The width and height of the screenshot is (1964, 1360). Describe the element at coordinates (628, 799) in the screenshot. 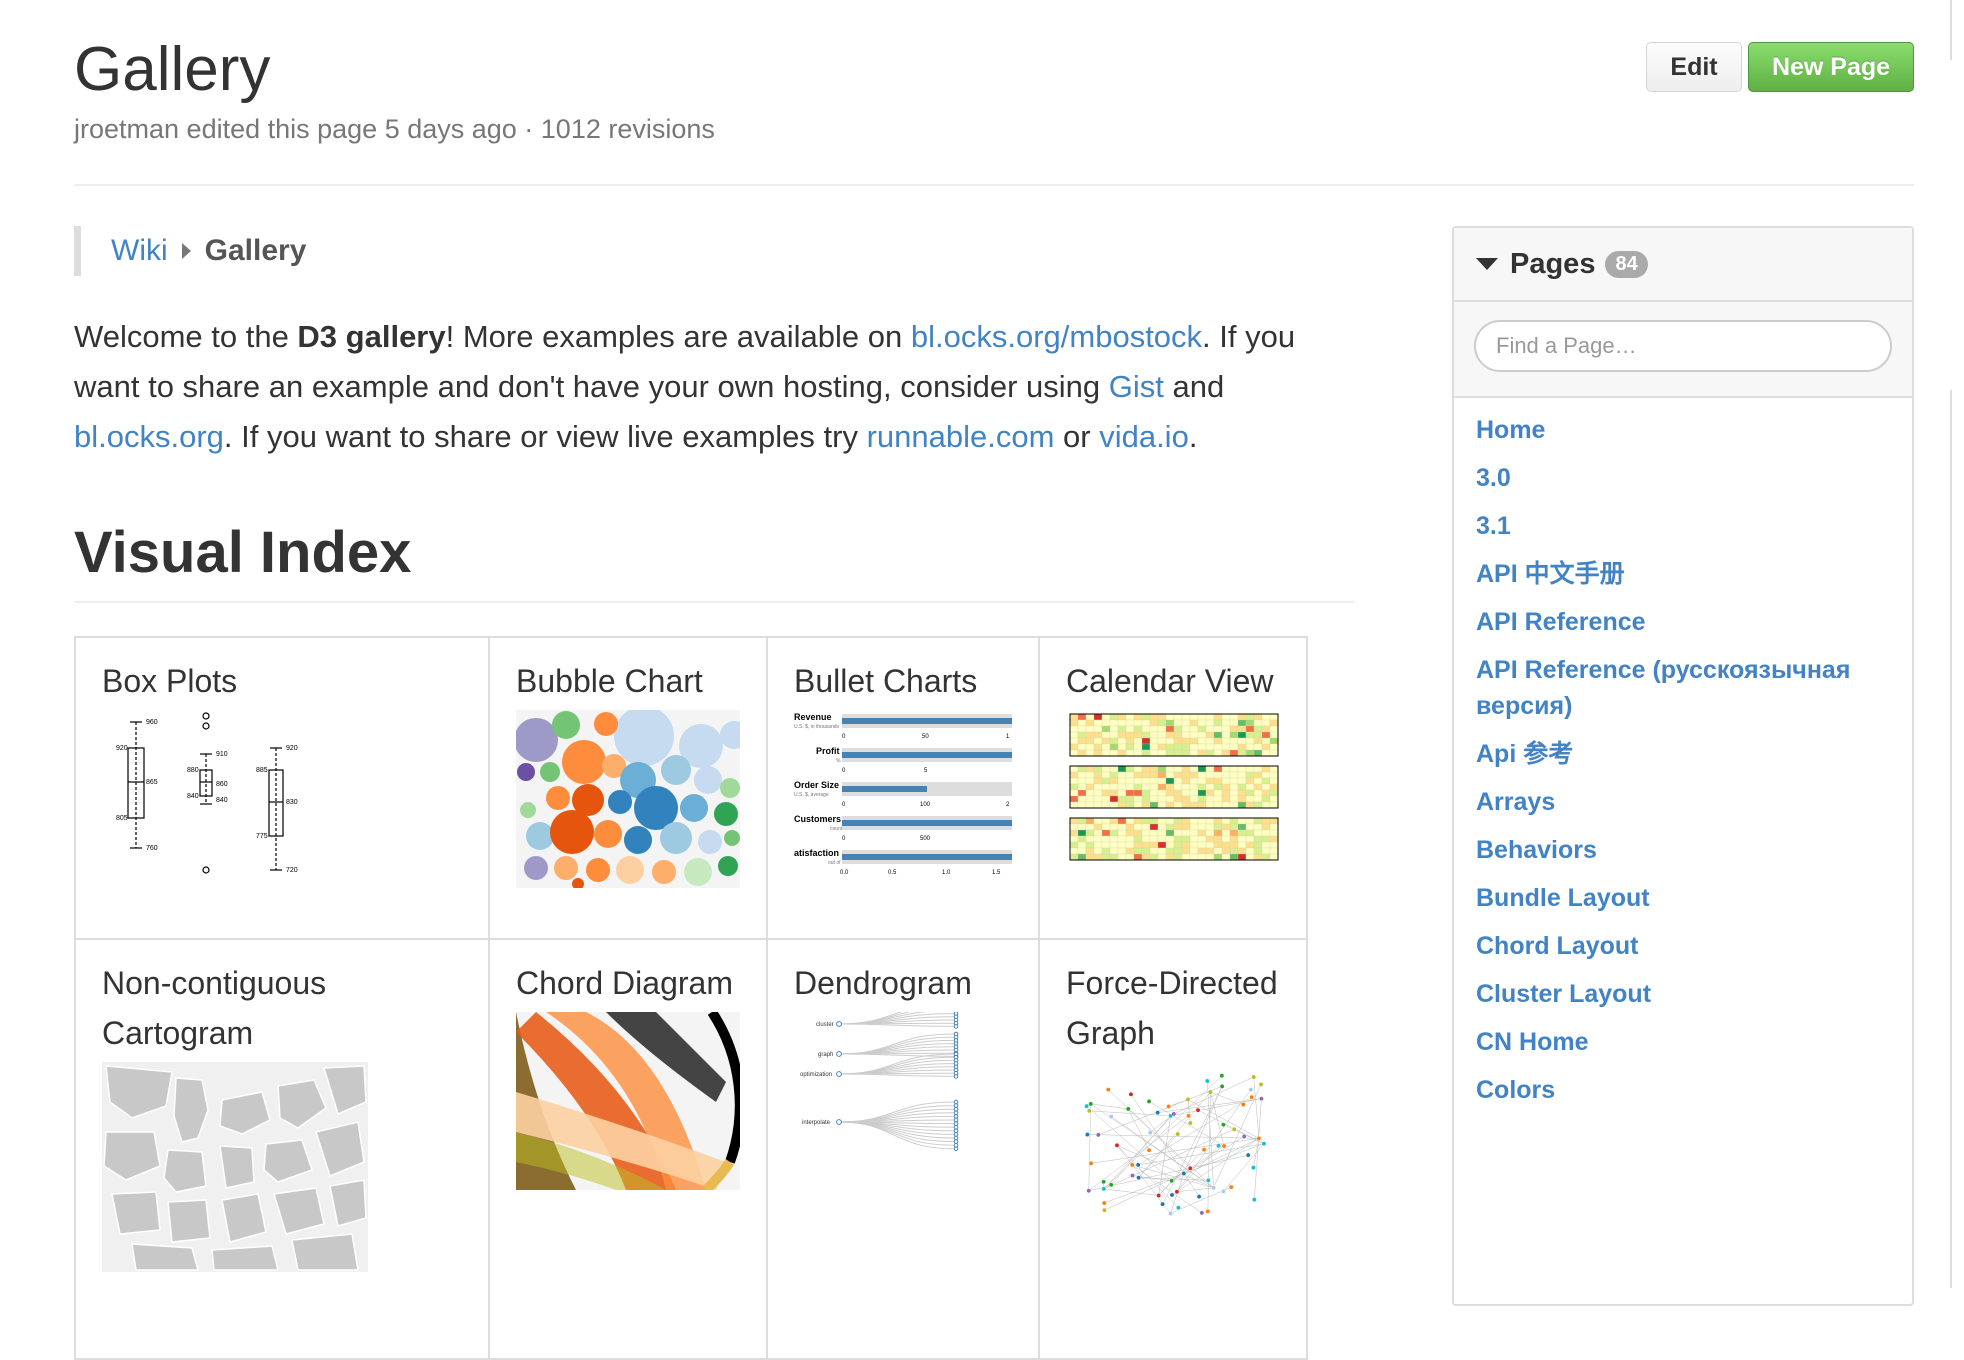

I see `bubble-chart-thumbnail` at that location.